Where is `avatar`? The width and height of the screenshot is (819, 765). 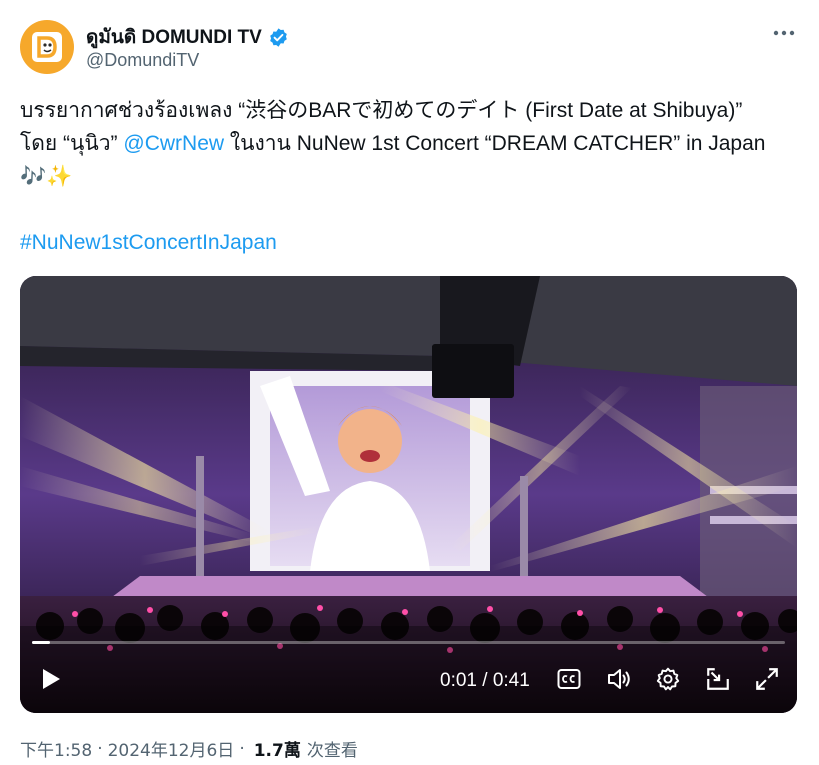 avatar is located at coordinates (47, 47).